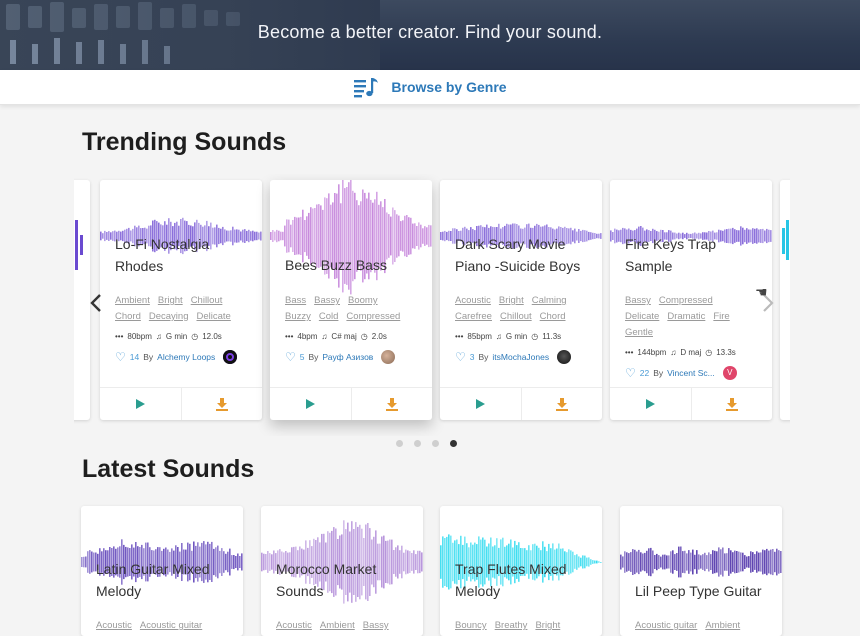  Describe the element at coordinates (298, 316) in the screenshot. I see `tag-link: Buzzy` at that location.